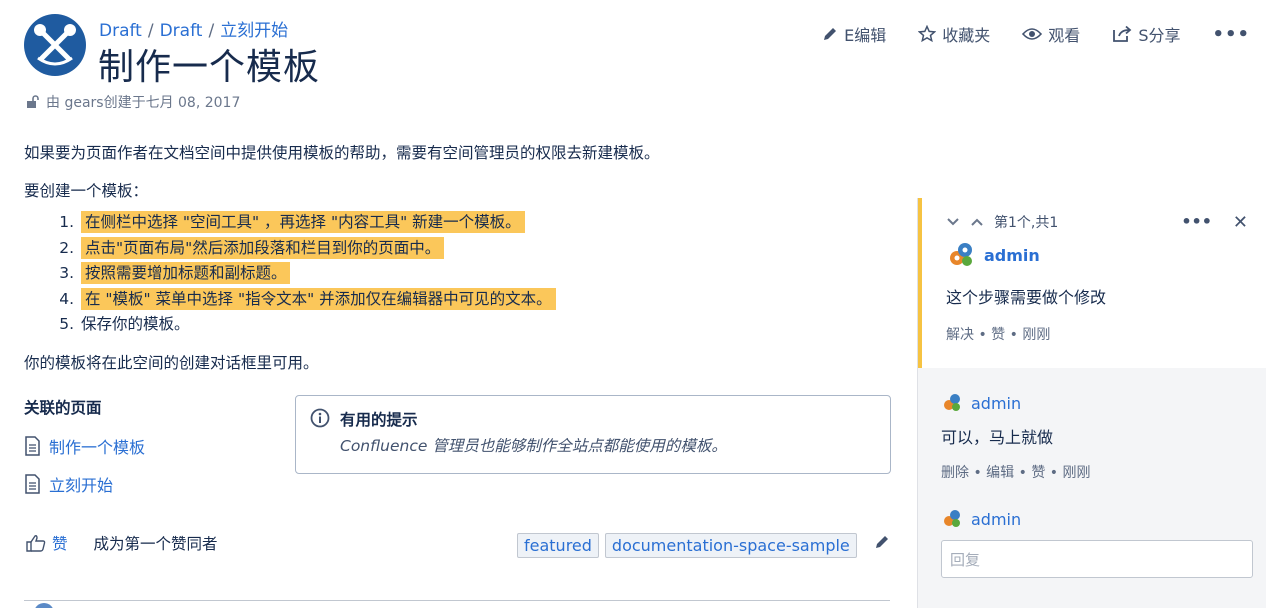 The width and height of the screenshot is (1280, 608). What do you see at coordinates (1122, 33) in the screenshot?
I see `share-icon` at bounding box center [1122, 33].